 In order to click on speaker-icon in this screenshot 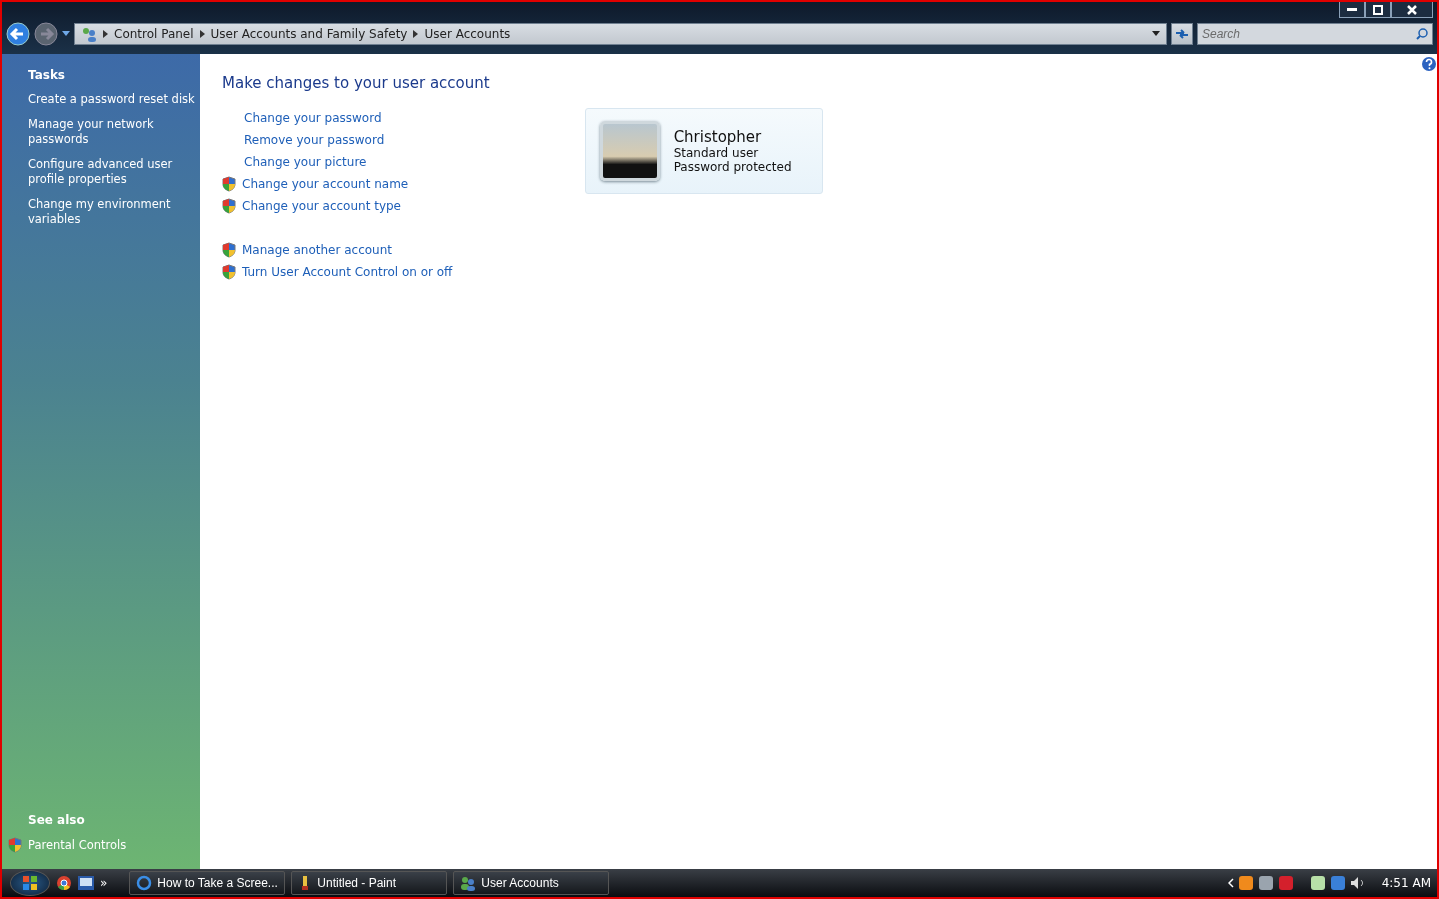, I will do `click(1357, 883)`.